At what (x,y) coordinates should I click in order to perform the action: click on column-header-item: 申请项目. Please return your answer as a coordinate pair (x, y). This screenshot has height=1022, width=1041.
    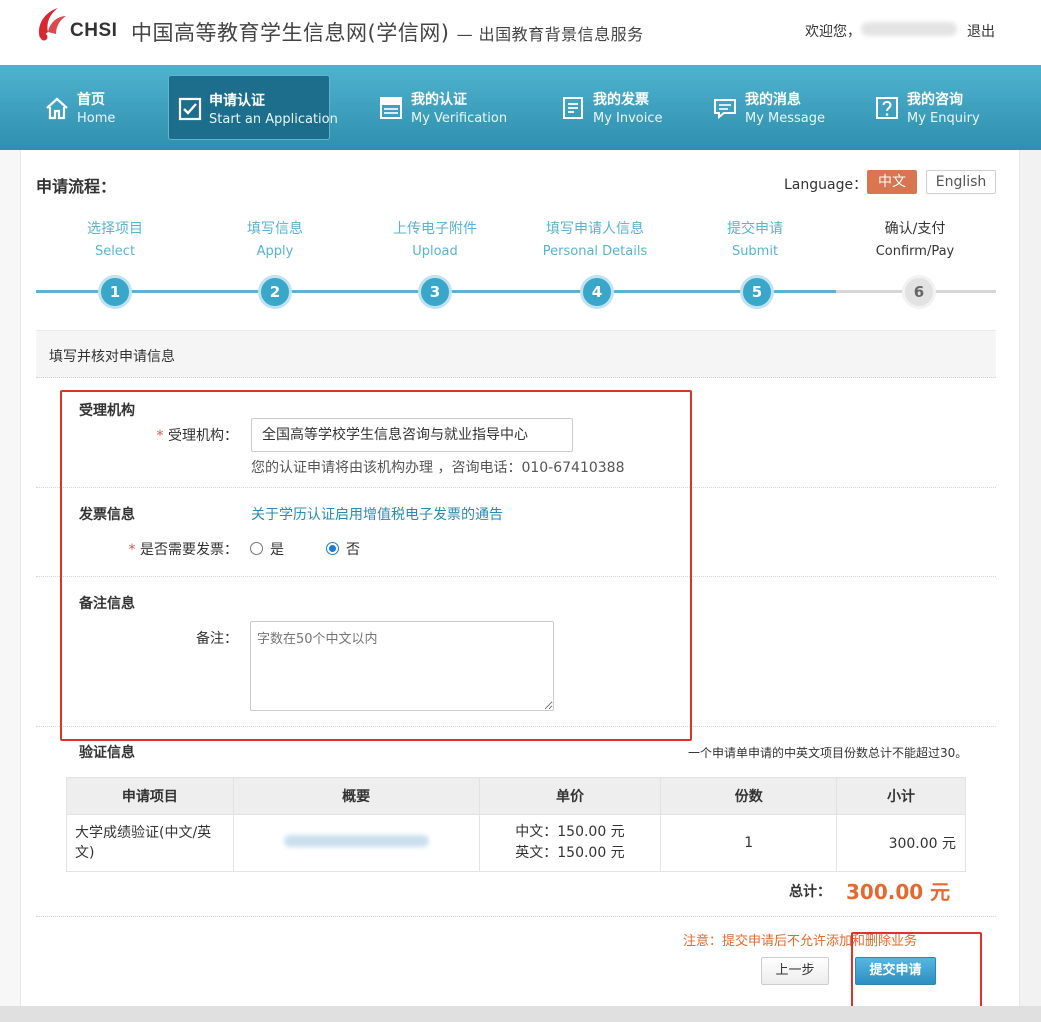
    Looking at the image, I should click on (150, 796).